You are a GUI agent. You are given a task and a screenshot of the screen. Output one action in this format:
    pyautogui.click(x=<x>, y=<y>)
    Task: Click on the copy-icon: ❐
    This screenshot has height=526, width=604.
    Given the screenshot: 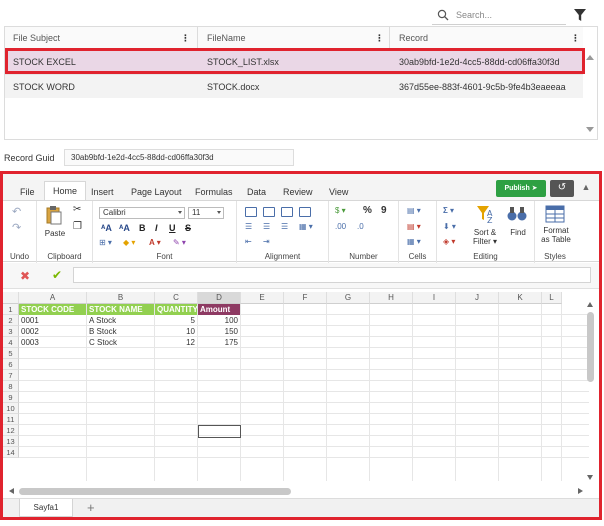 What is the action you would take?
    pyautogui.click(x=77, y=226)
    